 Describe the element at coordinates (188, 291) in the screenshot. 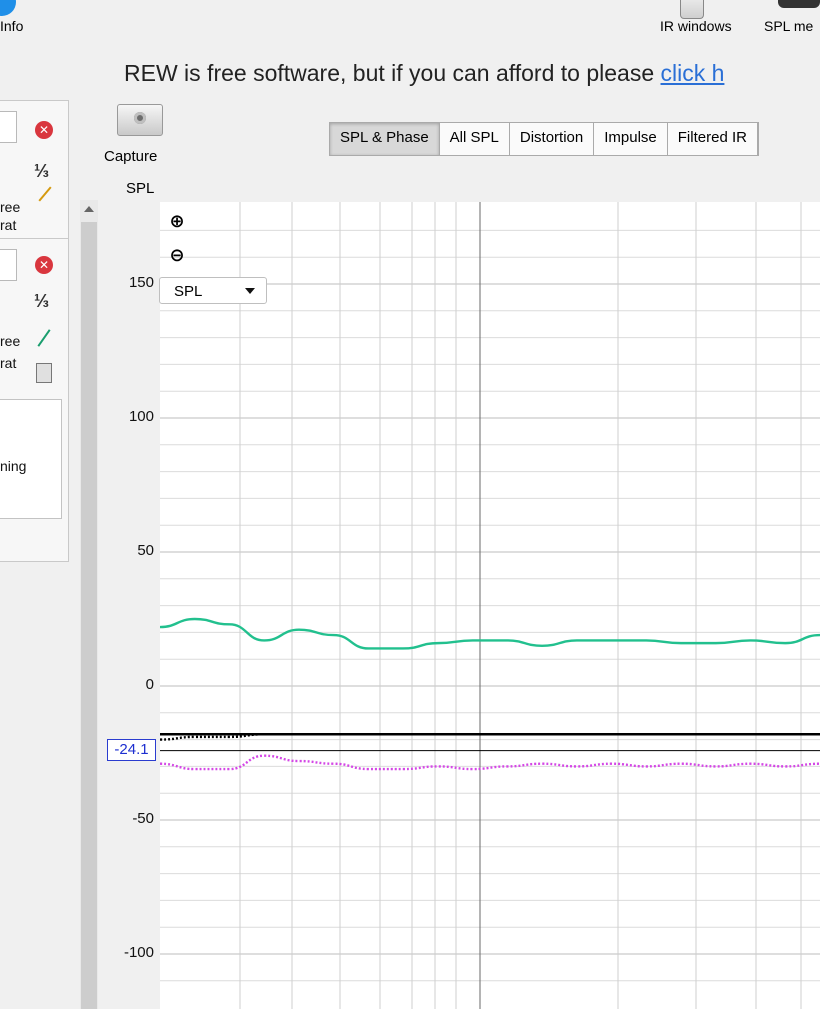

I see `graph-type-value: SPL` at that location.